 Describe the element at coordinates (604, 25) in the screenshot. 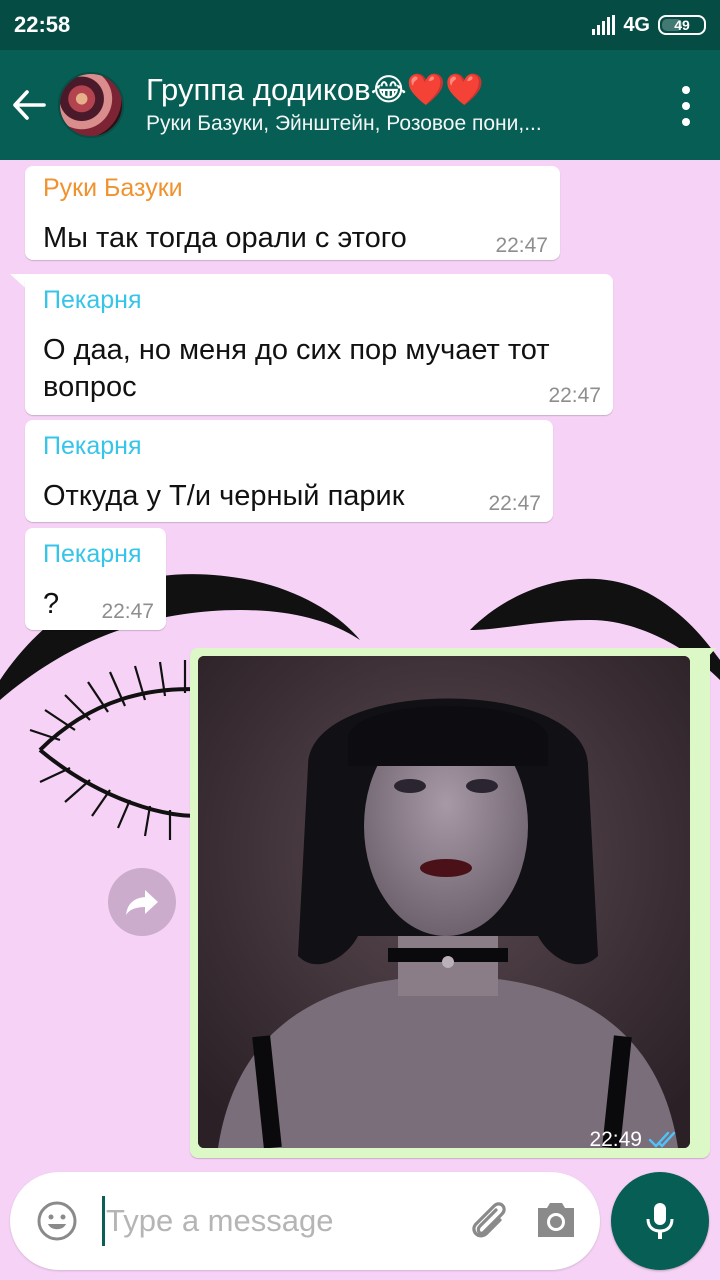

I see `signal-icon` at that location.